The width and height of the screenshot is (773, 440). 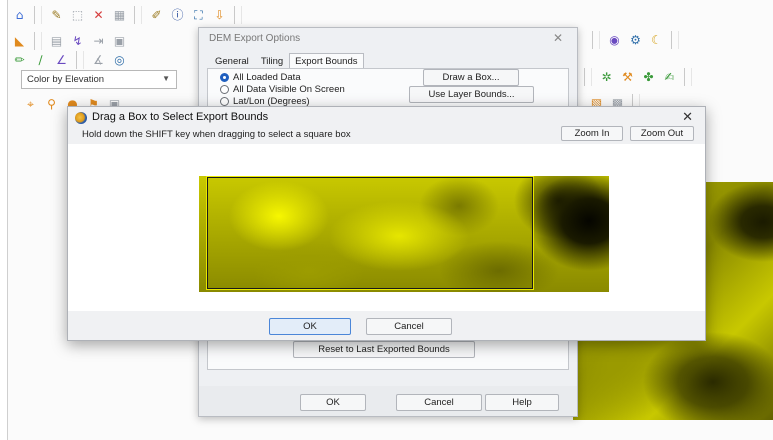 I want to click on dialog-title: DEM Export Options, so click(x=255, y=38).